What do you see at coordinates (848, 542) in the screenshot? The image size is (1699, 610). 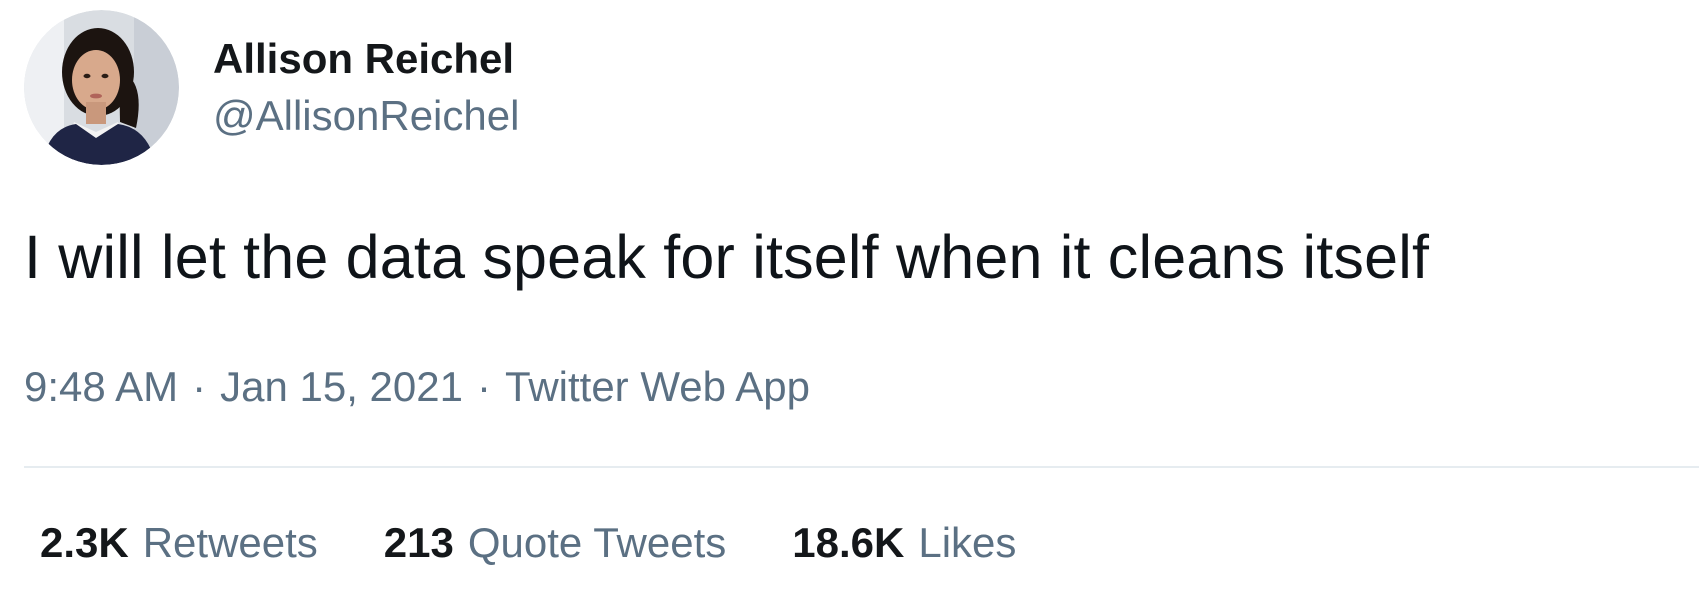 I see `likes-count: 18.6K` at bounding box center [848, 542].